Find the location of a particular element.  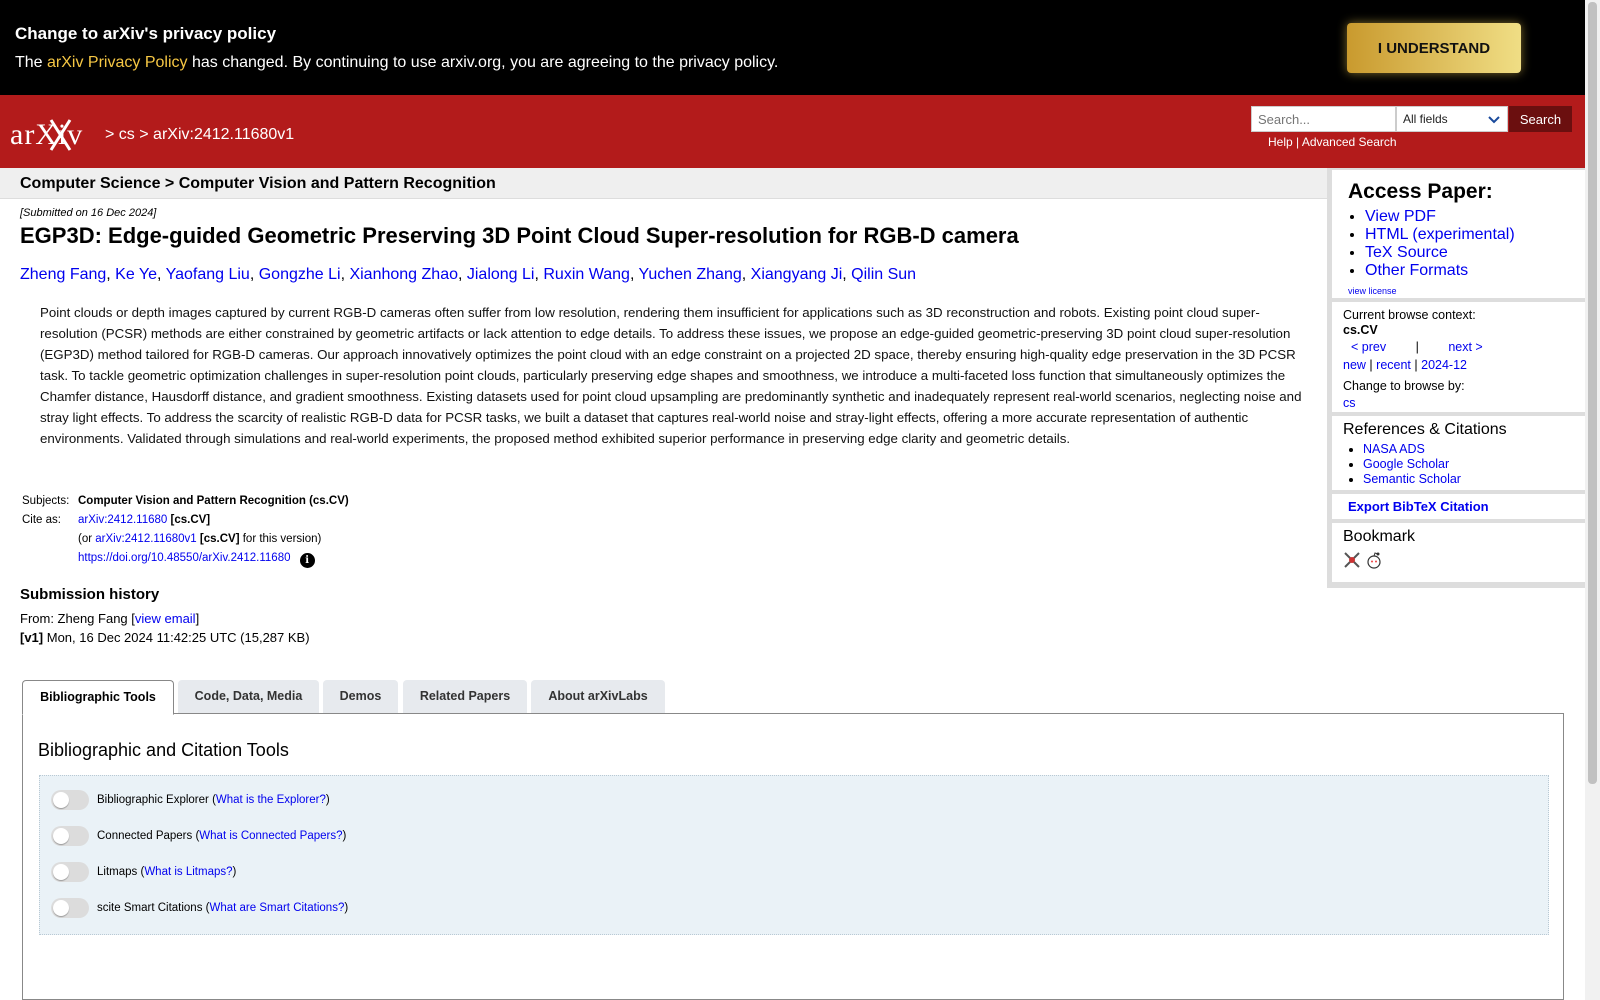

advanced-search-link: Advanced Search is located at coordinates (1349, 142).